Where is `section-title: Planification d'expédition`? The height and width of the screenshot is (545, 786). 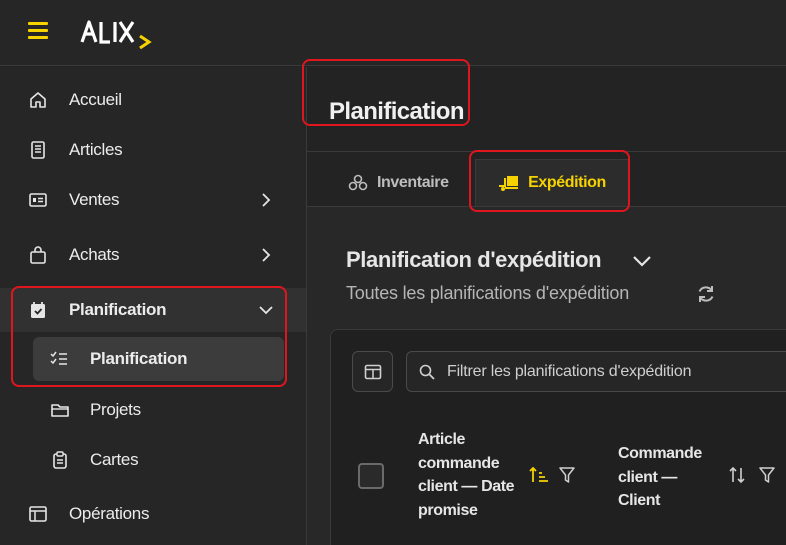
section-title: Planification d'expédition is located at coordinates (474, 260).